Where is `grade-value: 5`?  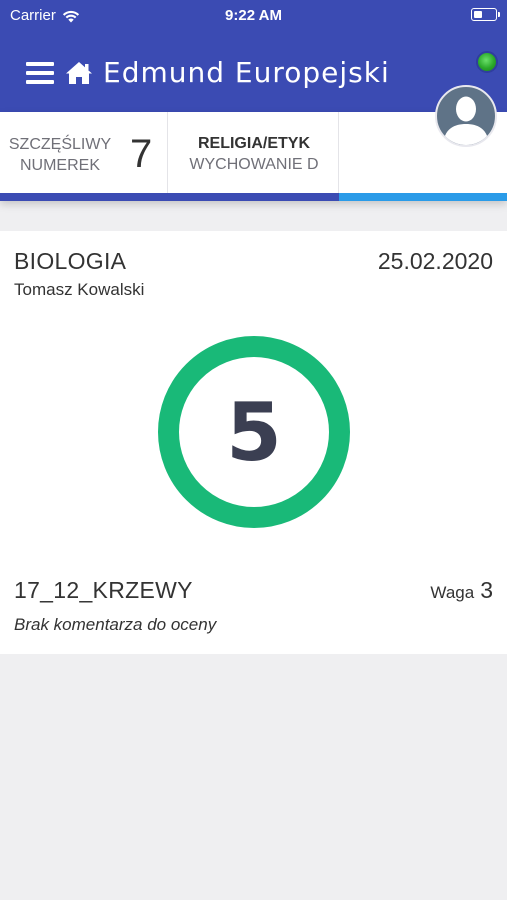 grade-value: 5 is located at coordinates (254, 432).